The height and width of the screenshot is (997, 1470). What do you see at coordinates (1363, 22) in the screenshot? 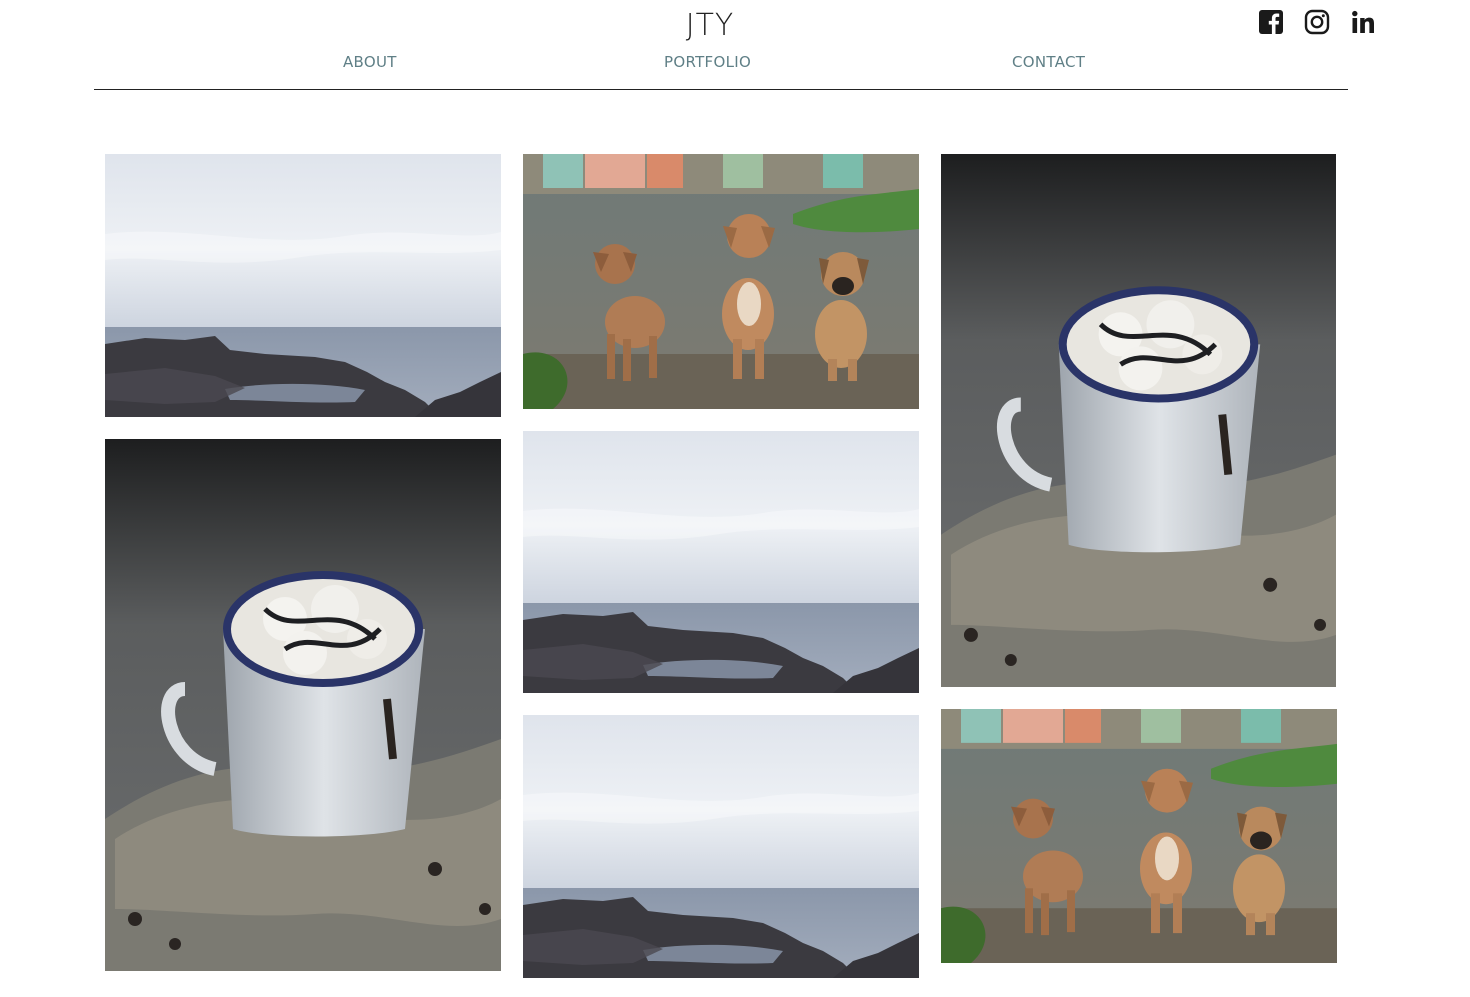
I see `linkedin-icon` at bounding box center [1363, 22].